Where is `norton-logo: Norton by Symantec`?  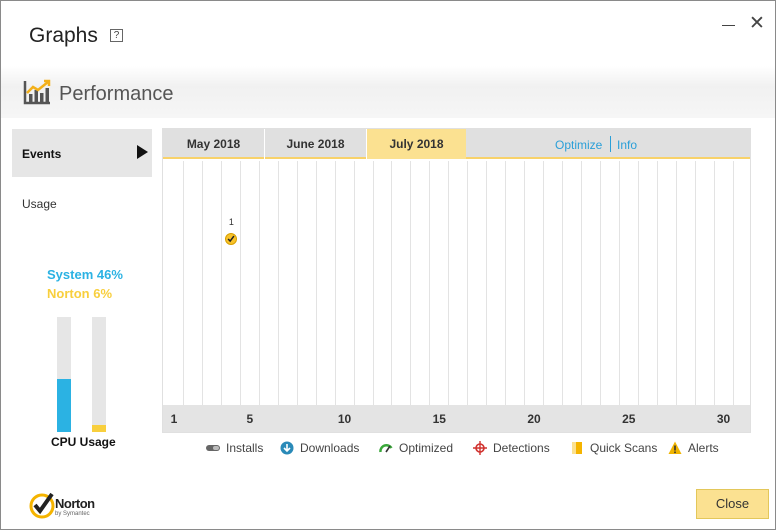 norton-logo: Norton by Symantec is located at coordinates (69, 505).